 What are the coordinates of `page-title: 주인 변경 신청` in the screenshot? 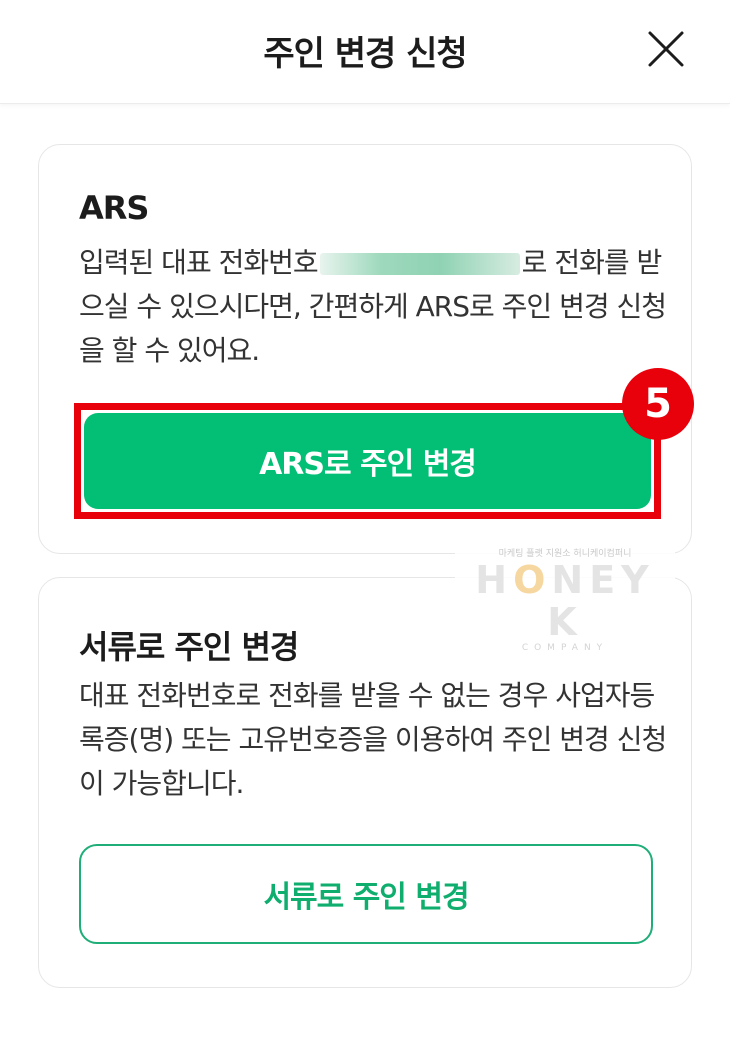 It's located at (365, 54).